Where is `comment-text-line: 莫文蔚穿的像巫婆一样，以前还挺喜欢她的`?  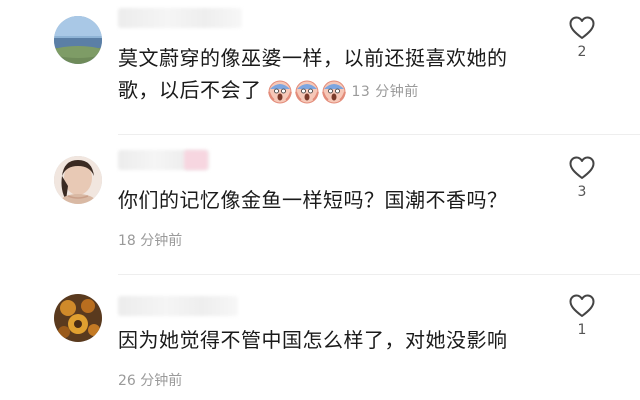
comment-text-line: 莫文蔚穿的像巫婆一样，以前还挺喜欢她的 is located at coordinates (313, 58).